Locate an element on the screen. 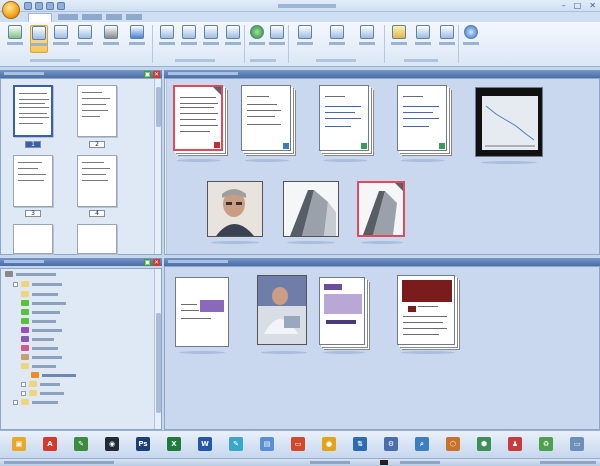 The height and width of the screenshot is (466, 600). paint-app-icon: ✎ is located at coordinates (81, 444).